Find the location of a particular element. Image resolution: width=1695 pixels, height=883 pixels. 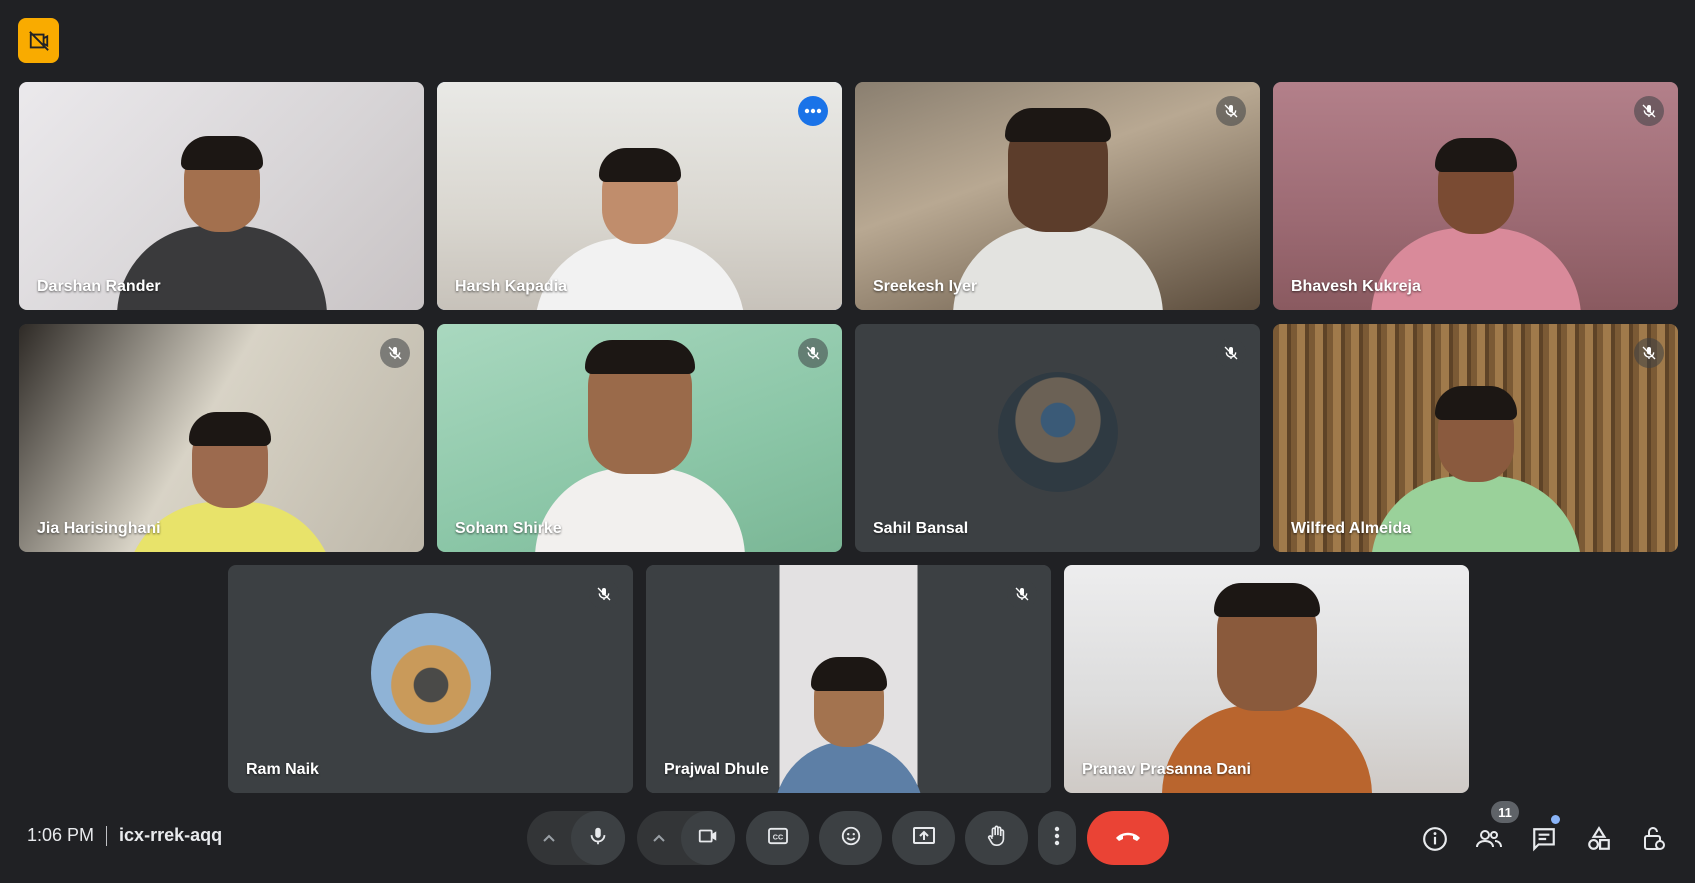

participant-tile: Bhavesh Kukreja is located at coordinates (1475, 196).